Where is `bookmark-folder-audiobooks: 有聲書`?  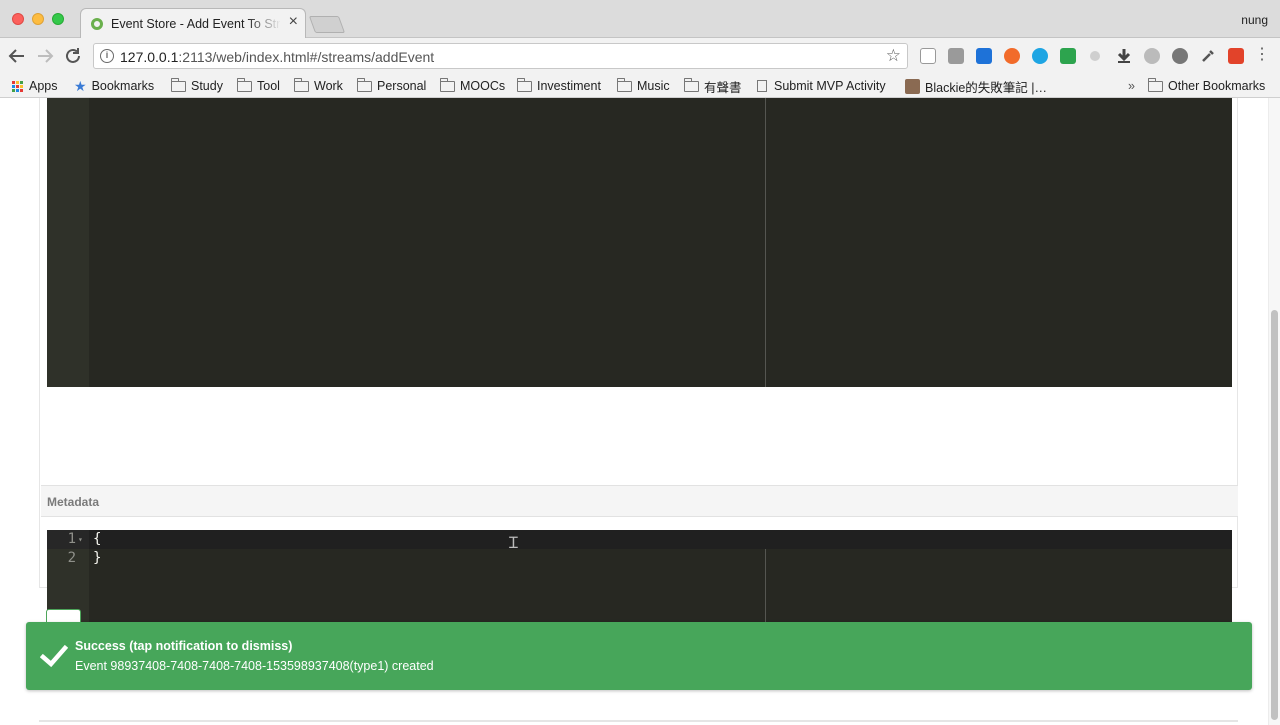 bookmark-folder-audiobooks: 有聲書 is located at coordinates (712, 86).